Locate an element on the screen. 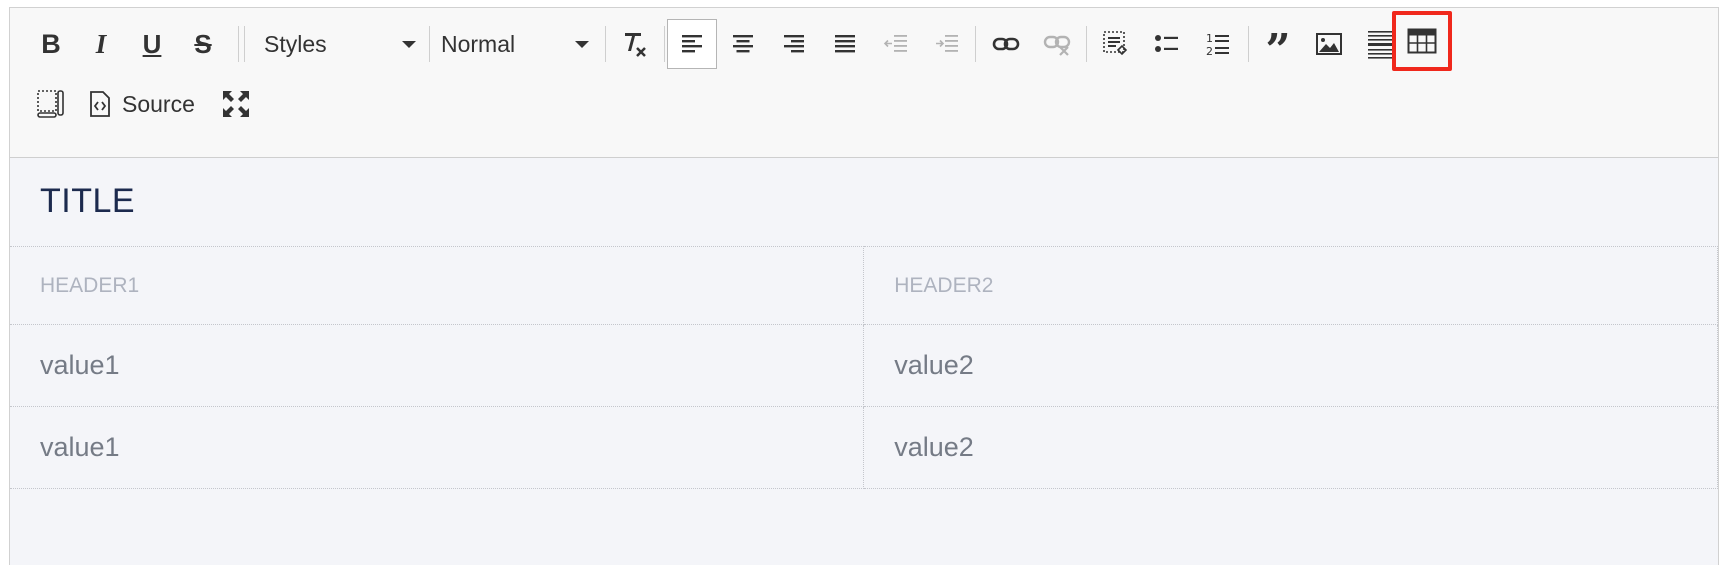  maximize-button is located at coordinates (236, 104).